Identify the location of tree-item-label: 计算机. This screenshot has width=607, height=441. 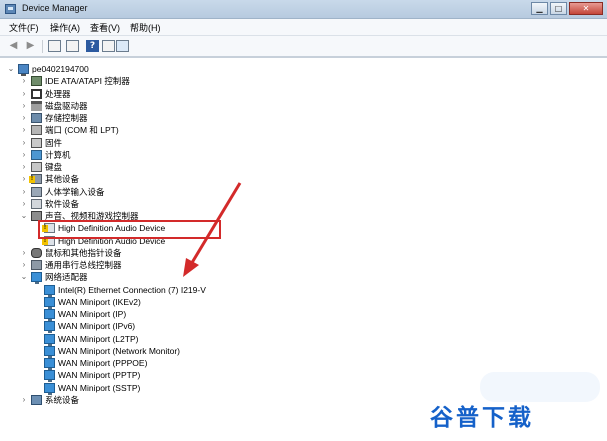
(58, 154).